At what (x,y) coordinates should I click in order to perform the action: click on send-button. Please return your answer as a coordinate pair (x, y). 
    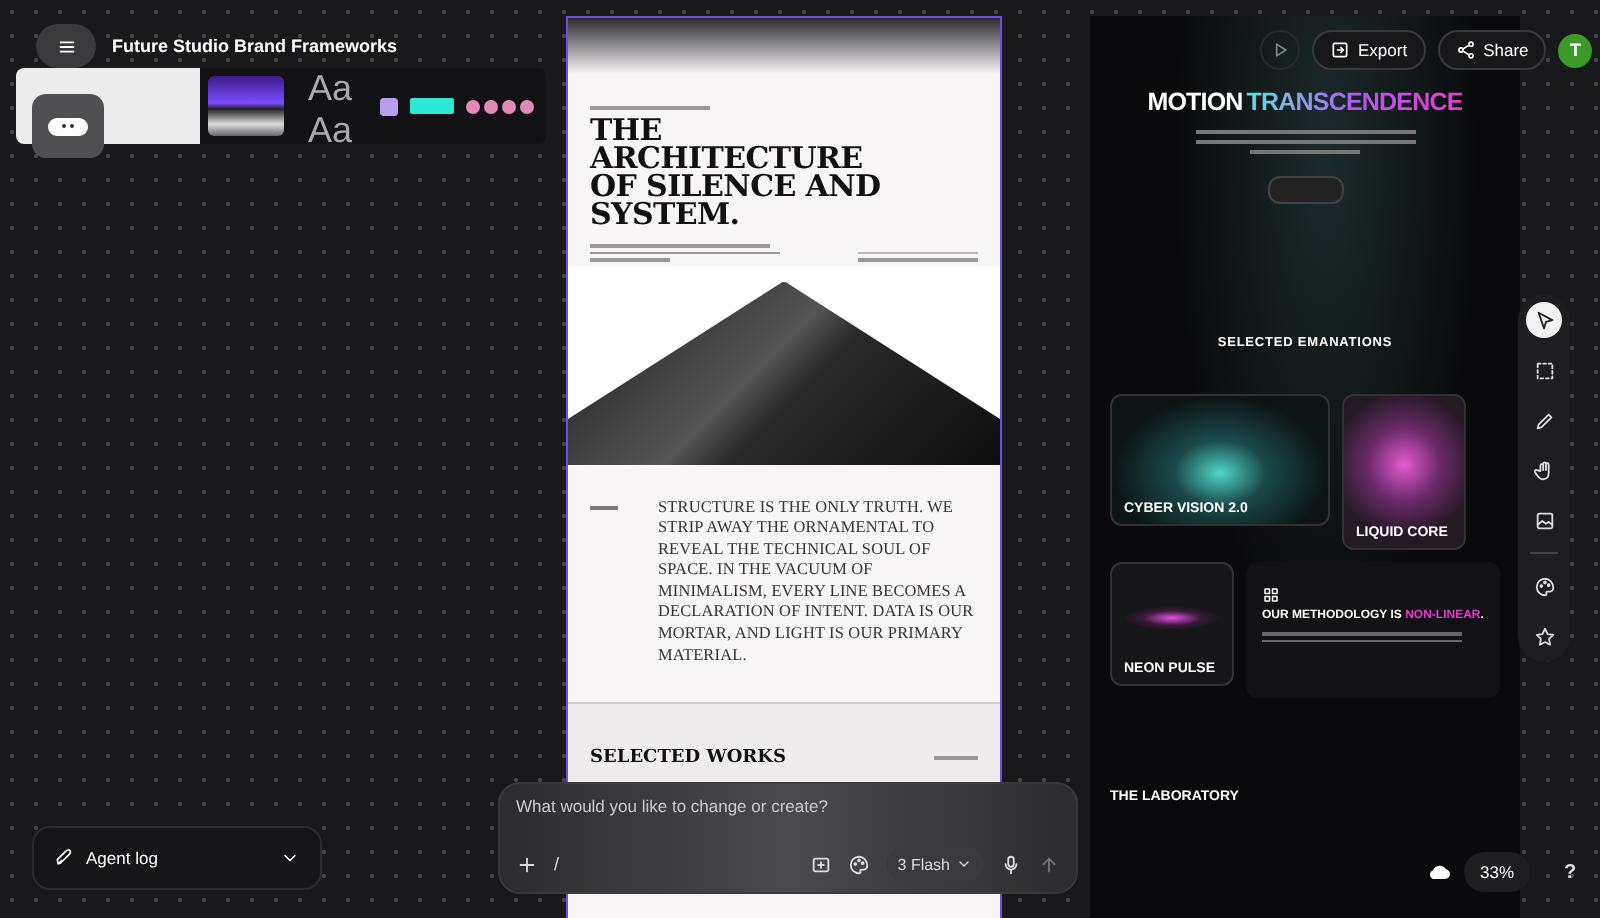
    Looking at the image, I should click on (1049, 864).